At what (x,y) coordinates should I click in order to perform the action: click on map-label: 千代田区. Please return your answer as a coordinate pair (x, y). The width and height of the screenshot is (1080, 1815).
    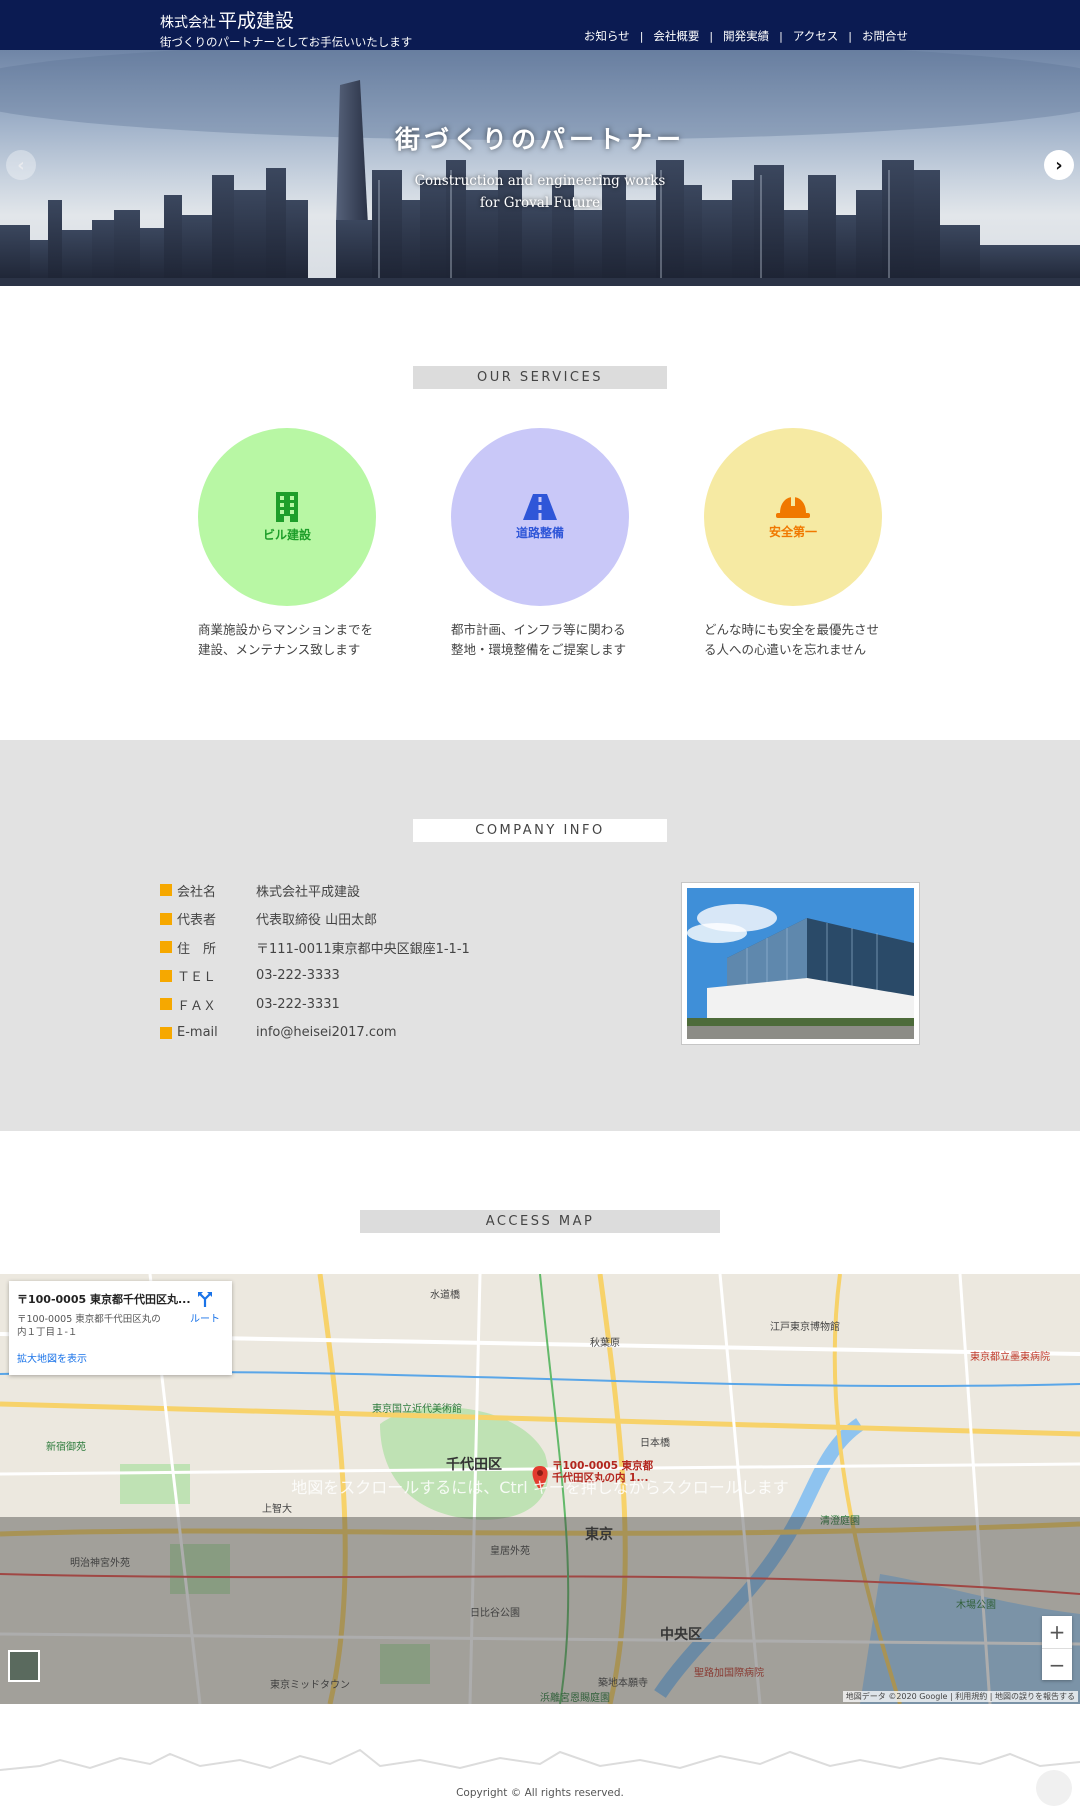
    Looking at the image, I should click on (474, 1465).